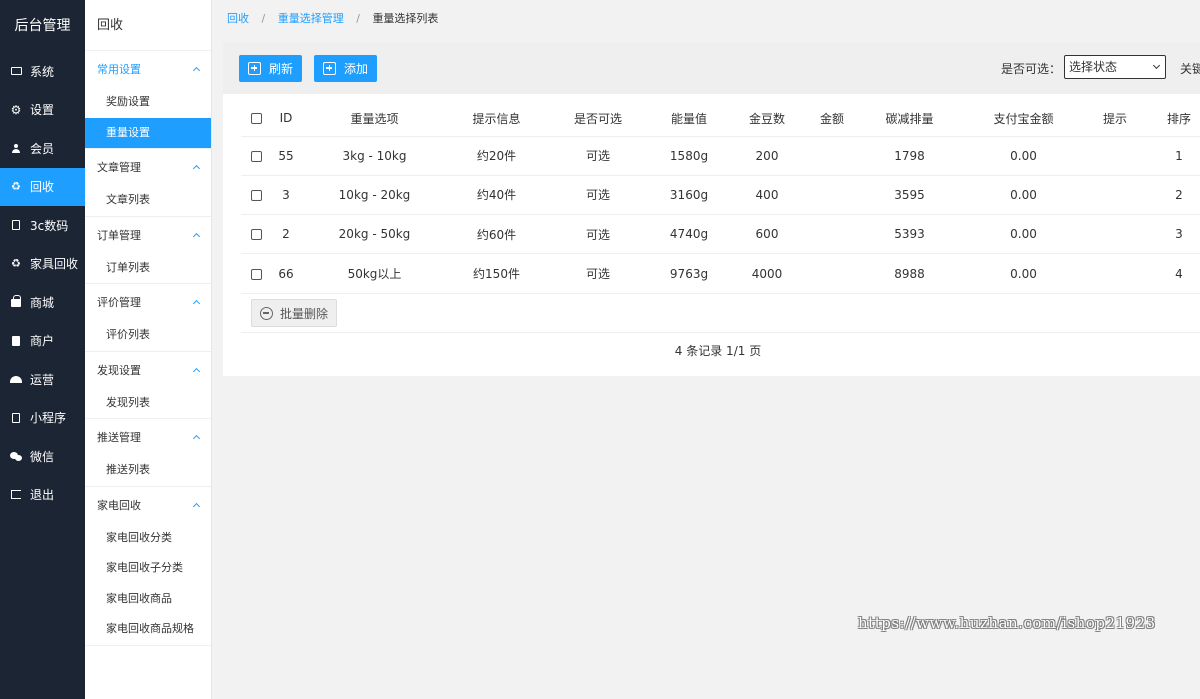 The height and width of the screenshot is (699, 1200). I want to click on group-title: 常用设置, so click(119, 69).